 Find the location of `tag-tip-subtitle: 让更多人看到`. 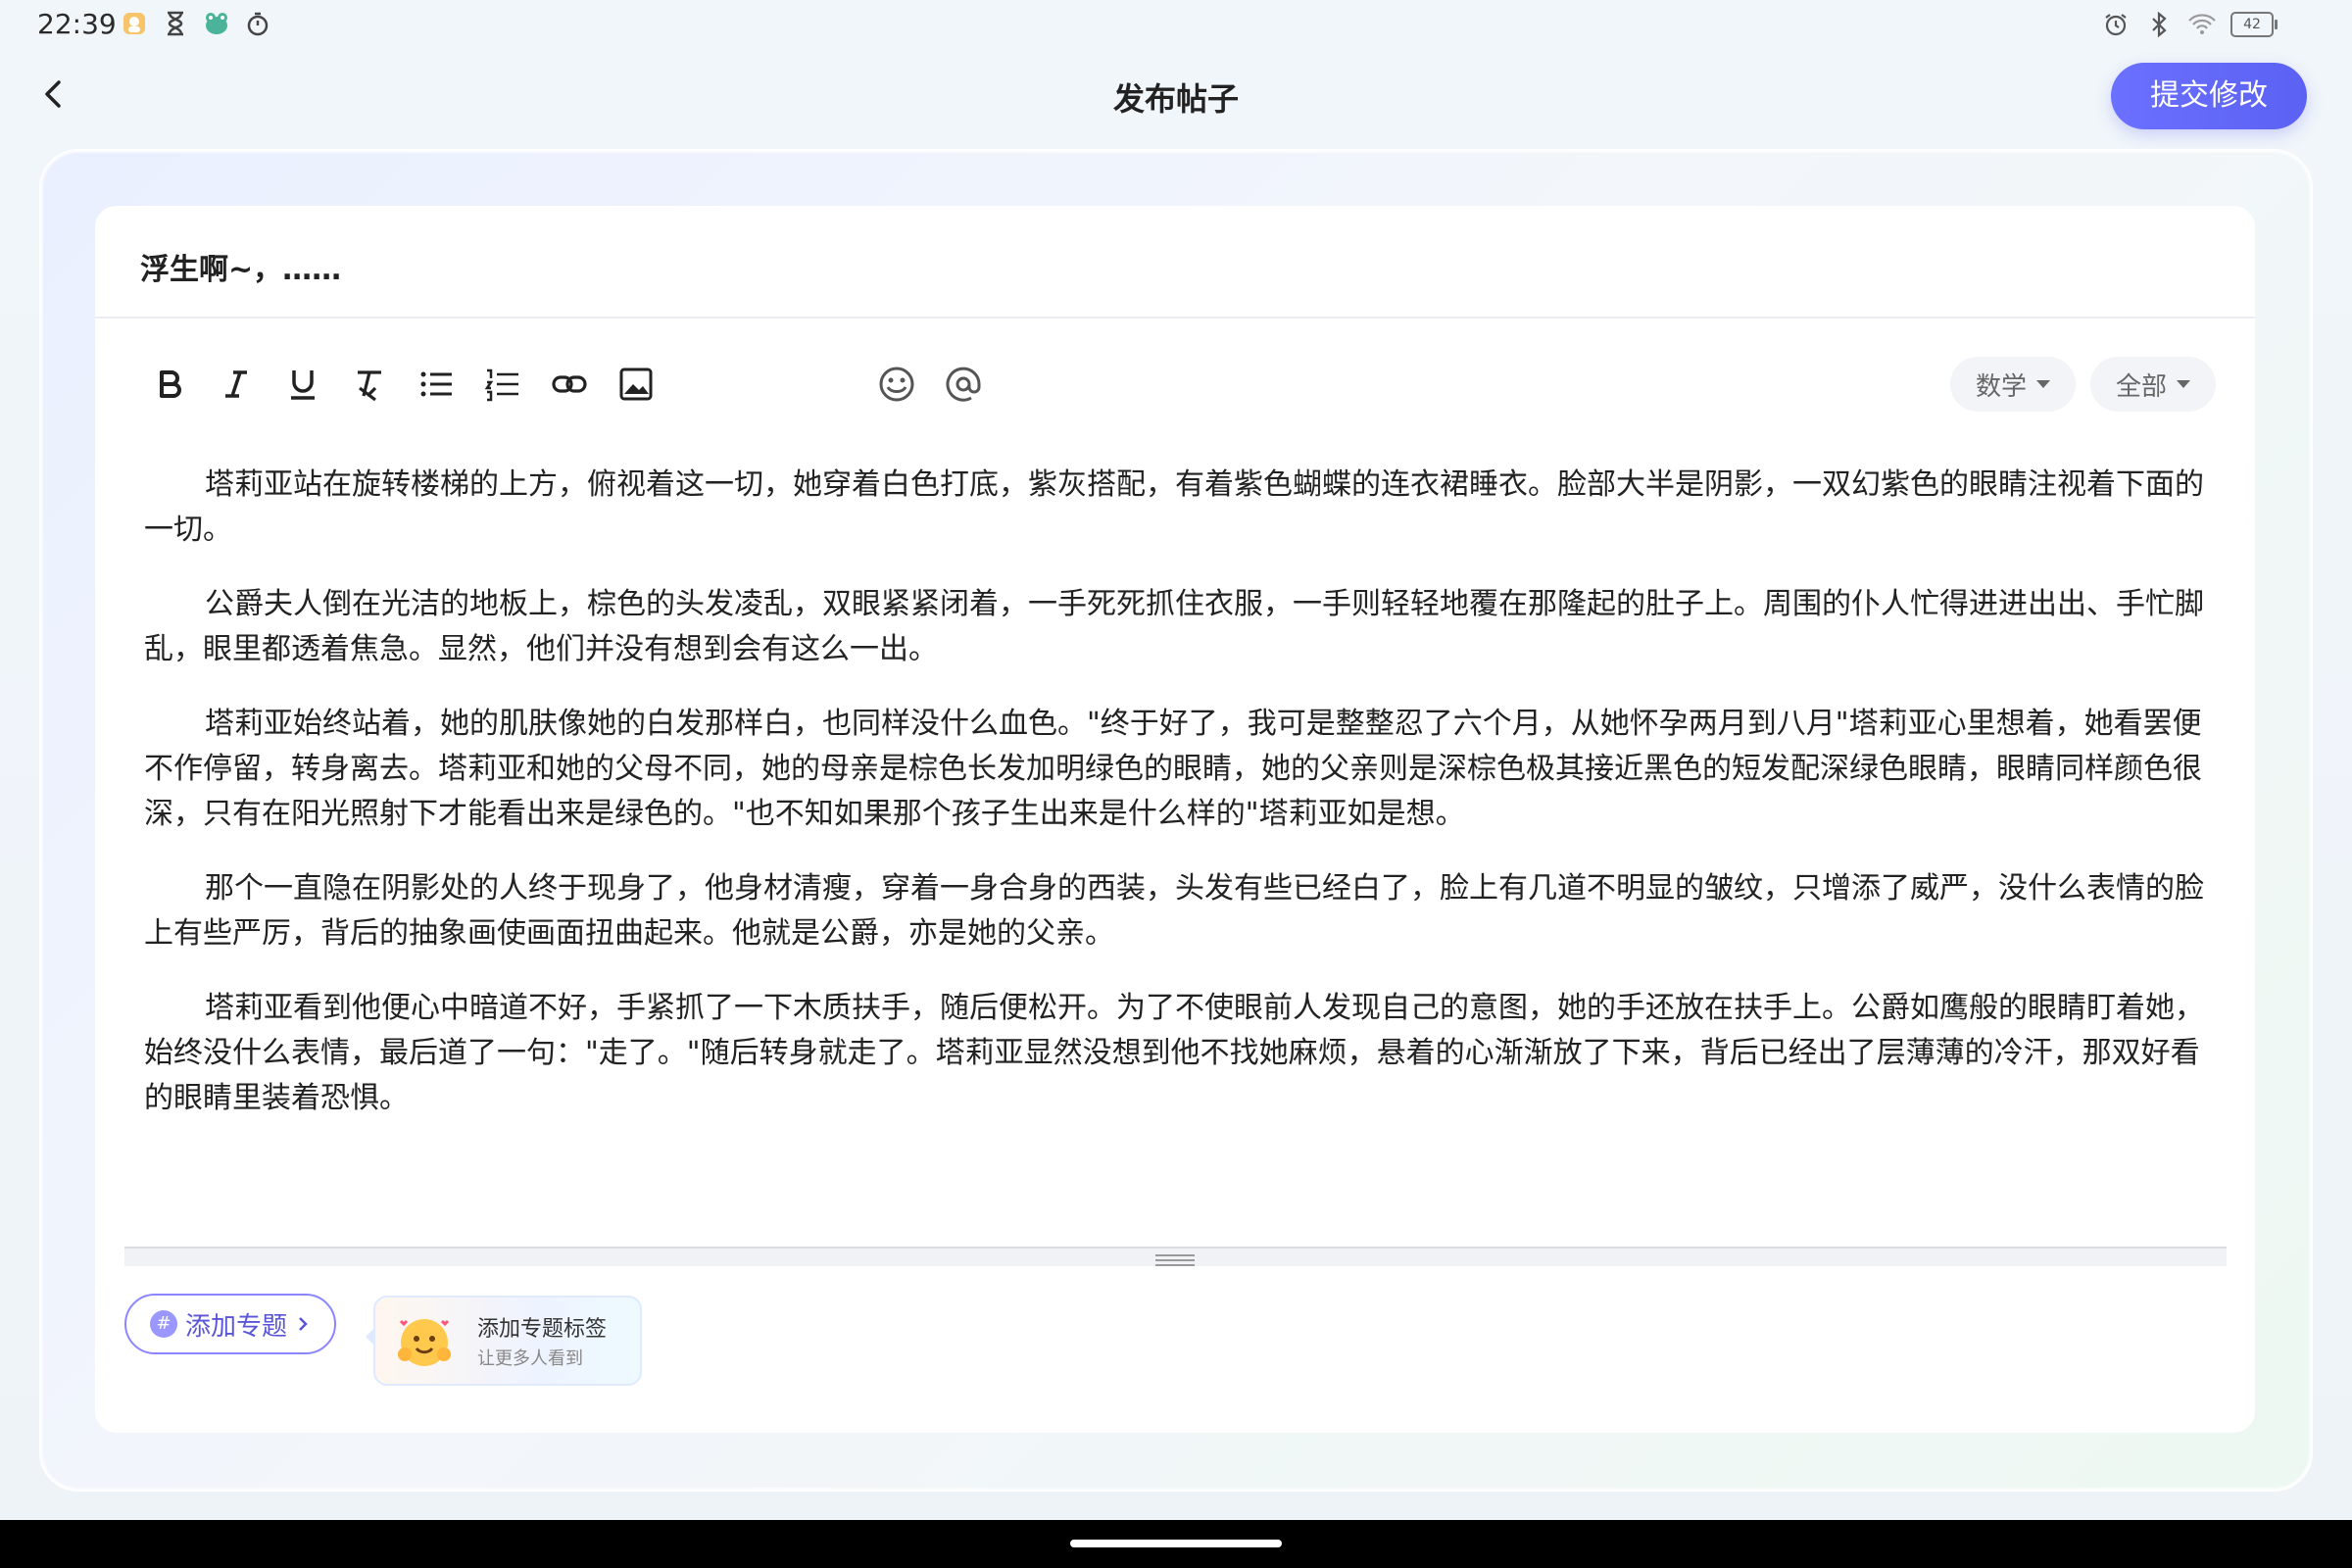

tag-tip-subtitle: 让更多人看到 is located at coordinates (530, 1358).